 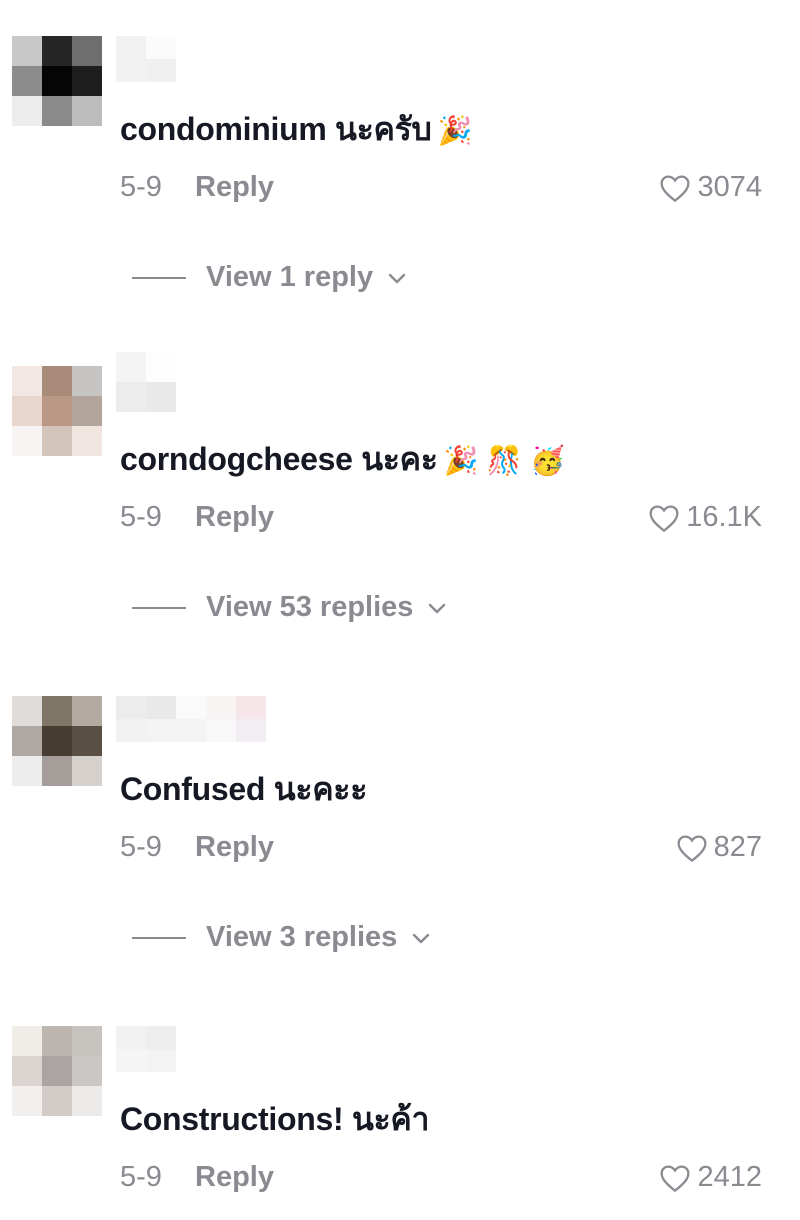 What do you see at coordinates (445, 521) in the screenshot?
I see `comment-meta: 5-9 Reply 16.1K` at bounding box center [445, 521].